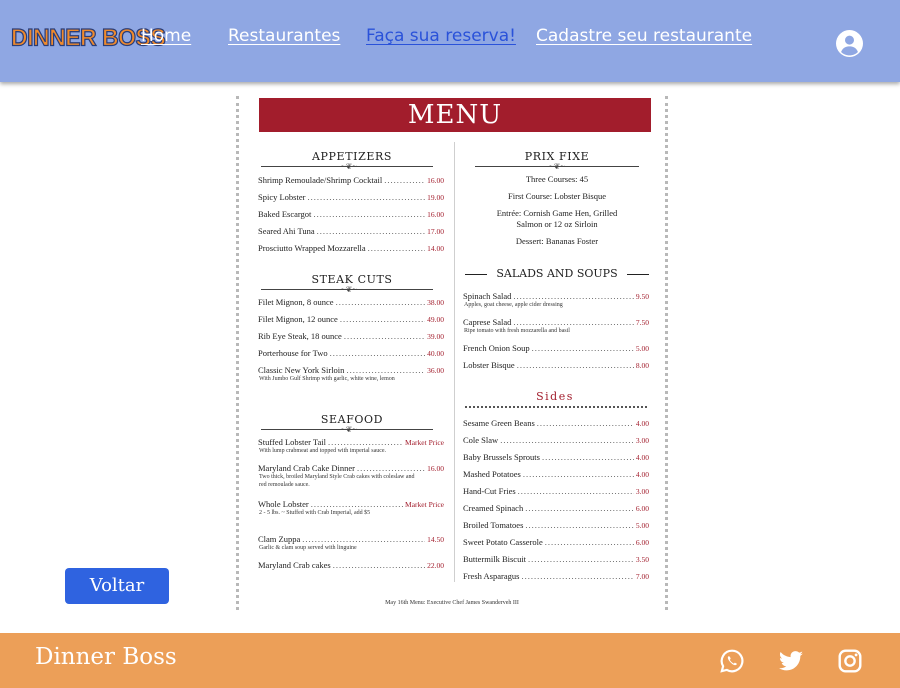 The image size is (900, 688). What do you see at coordinates (557, 241) in the screenshot?
I see `prix-fixe-line: Dessert: Bananas Foster` at bounding box center [557, 241].